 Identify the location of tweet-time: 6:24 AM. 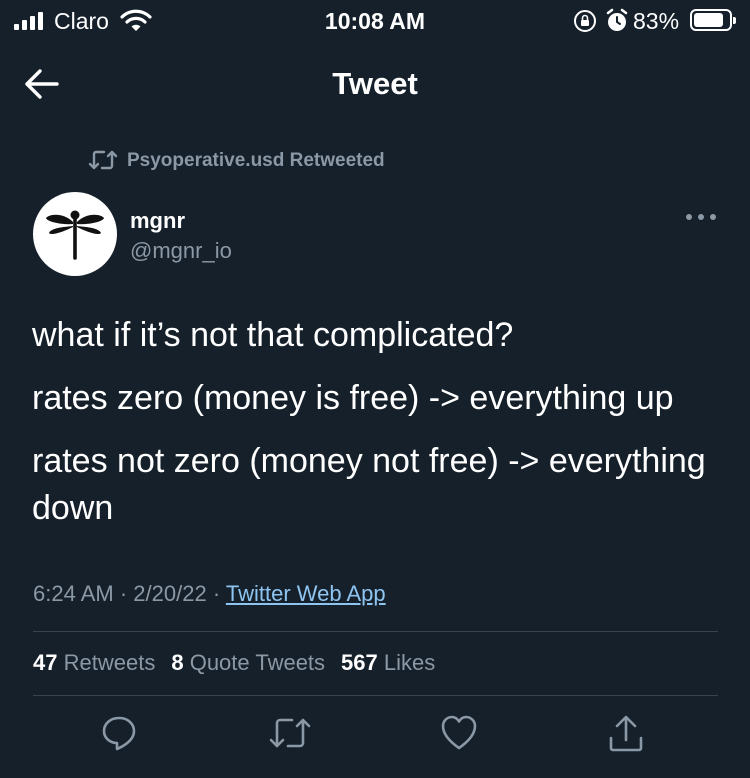
(73, 593).